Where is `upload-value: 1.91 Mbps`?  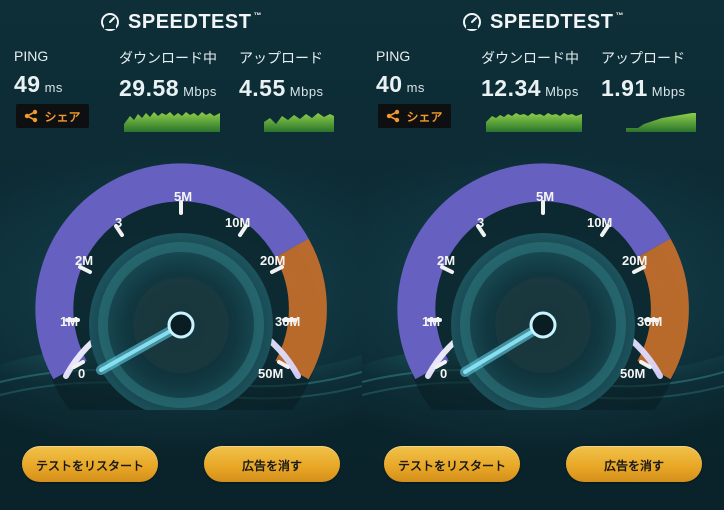
upload-value: 1.91 Mbps is located at coordinates (643, 88).